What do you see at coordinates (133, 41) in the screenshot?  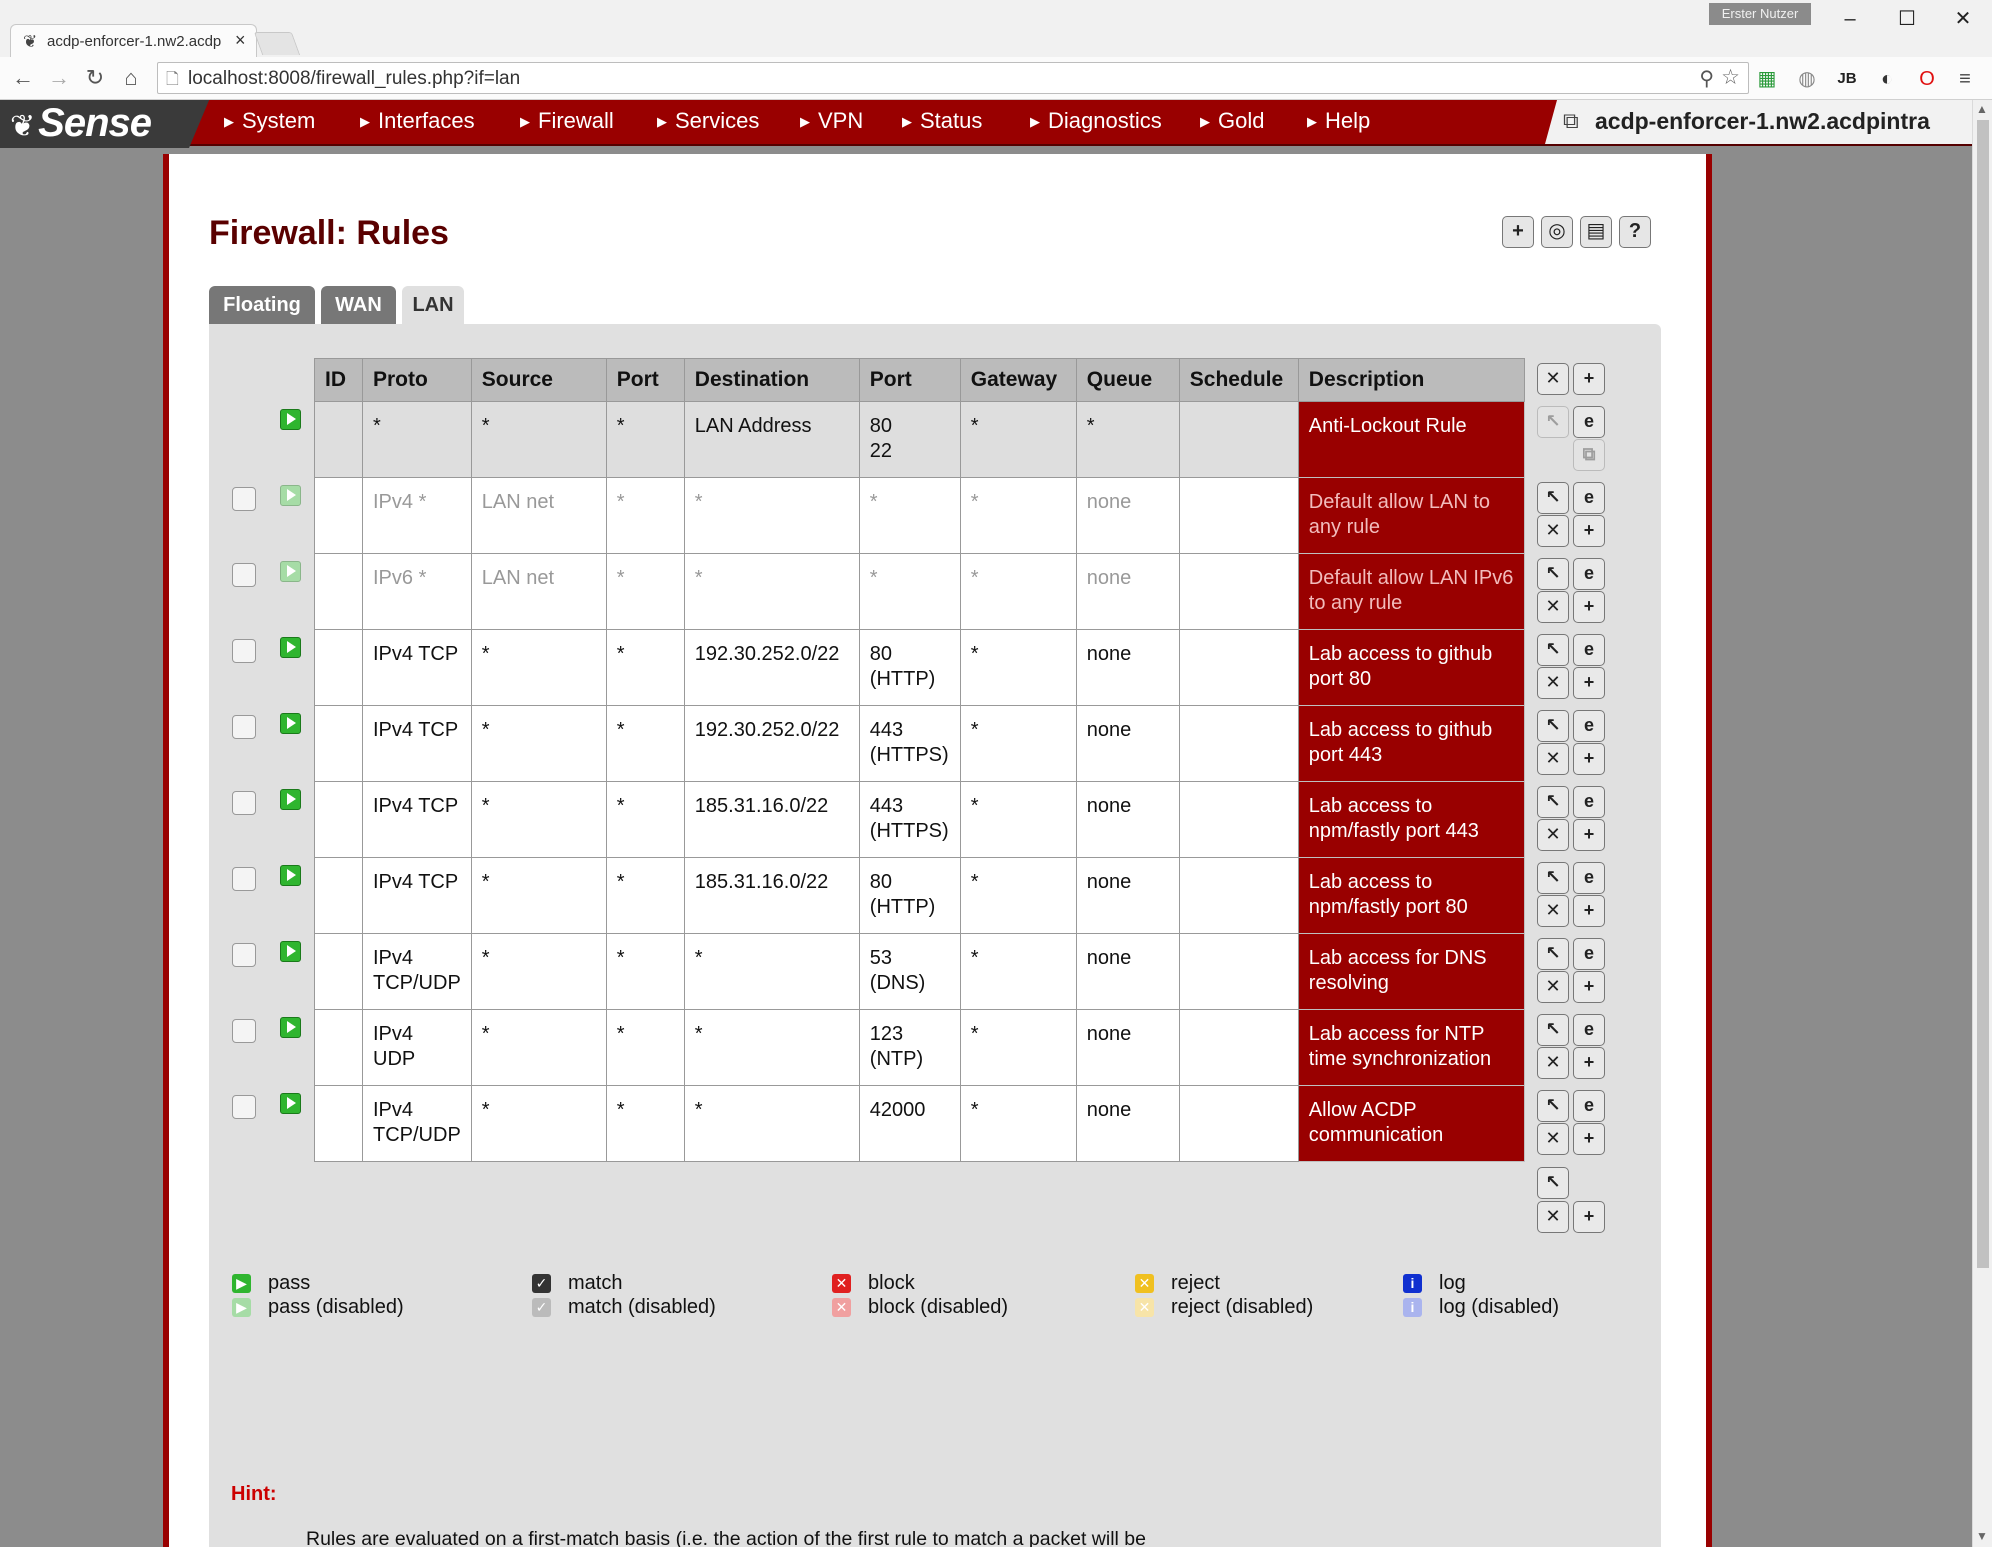 I see `browser-tab: ❦ acdp-enforcer-1.nw2.acdp ×` at bounding box center [133, 41].